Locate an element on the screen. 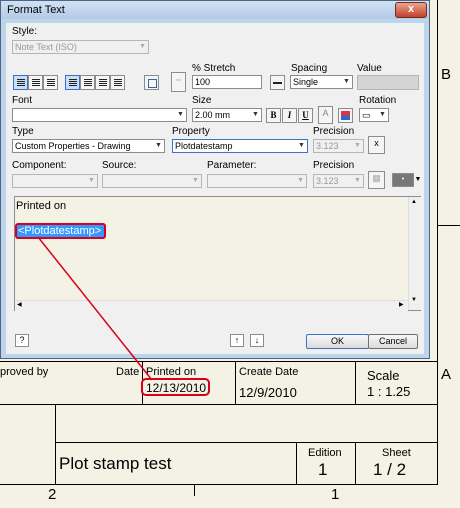  align-top-icon is located at coordinates (73, 82).